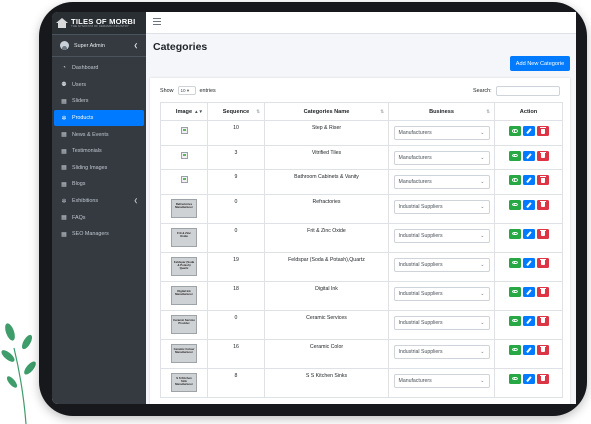  I want to click on add-category-button: Add New Categorie, so click(540, 63).